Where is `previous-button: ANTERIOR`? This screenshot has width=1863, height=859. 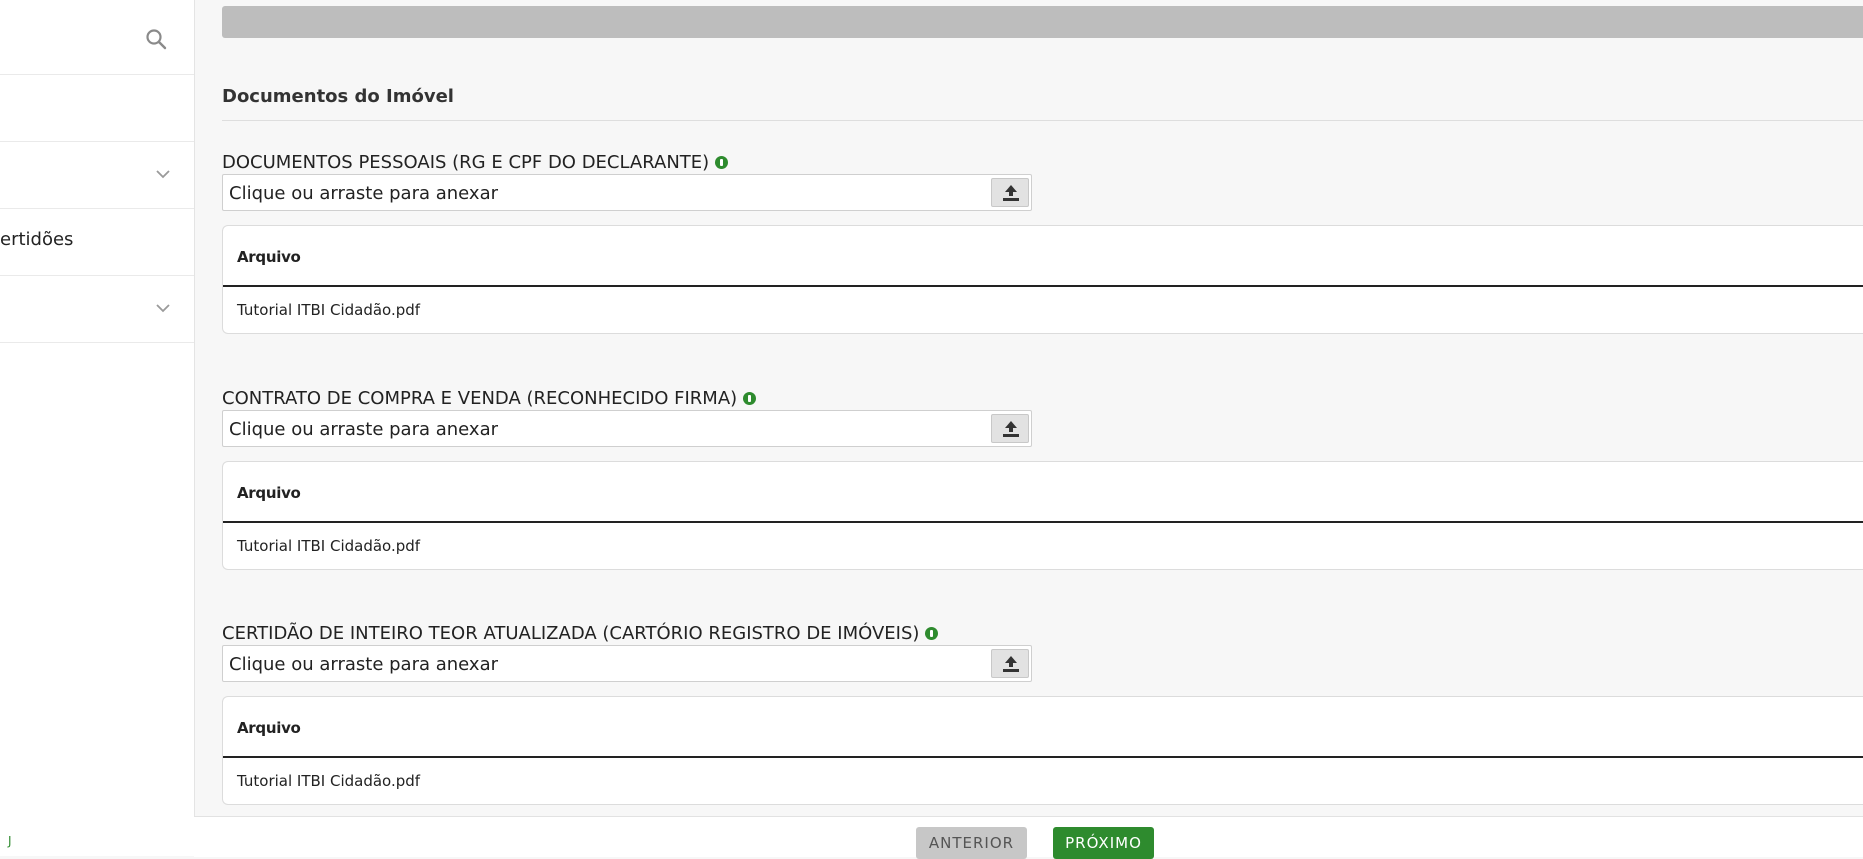
previous-button: ANTERIOR is located at coordinates (971, 843).